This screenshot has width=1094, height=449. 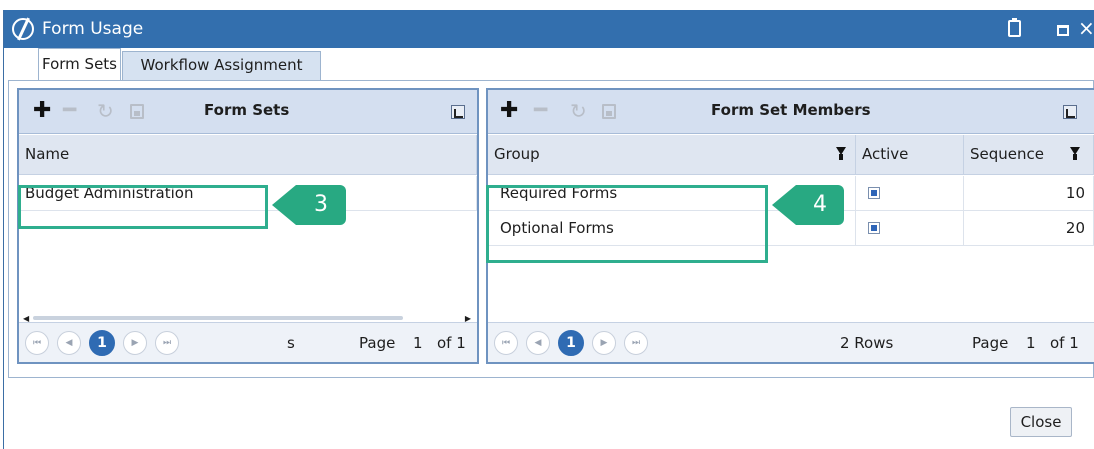 What do you see at coordinates (547, 4) in the screenshot?
I see `caption-strip` at bounding box center [547, 4].